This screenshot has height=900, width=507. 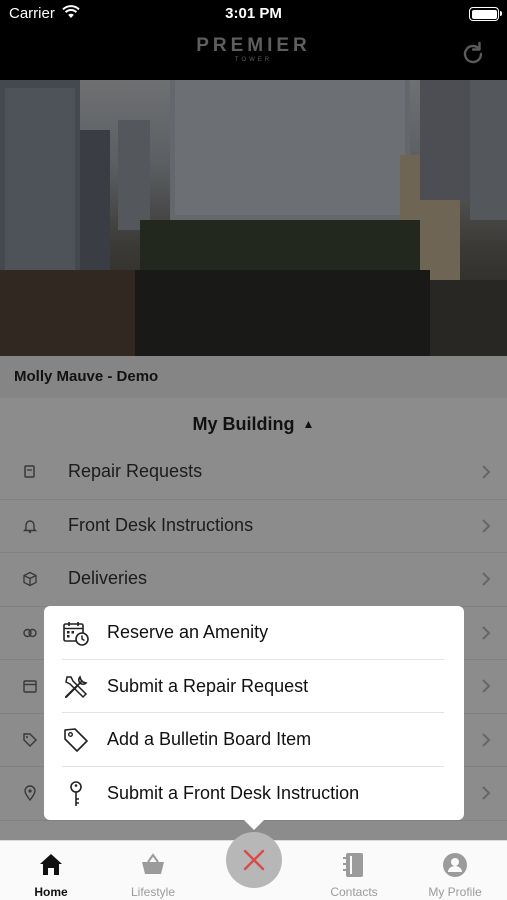 I want to click on calendar-clock-icon, so click(x=76, y=634).